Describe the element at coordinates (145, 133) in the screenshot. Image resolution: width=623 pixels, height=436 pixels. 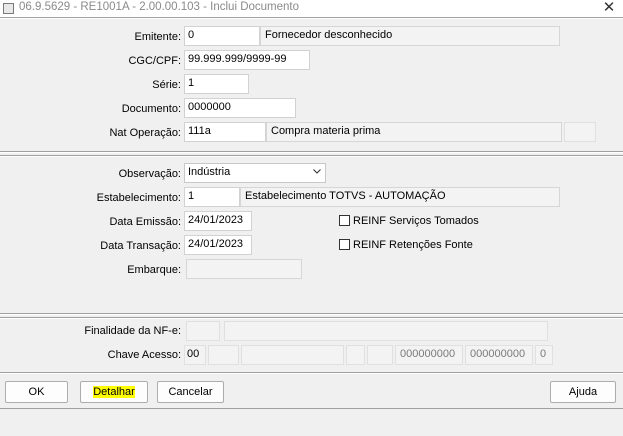
I see `nat-operacao-label: Nat Operação:` at that location.